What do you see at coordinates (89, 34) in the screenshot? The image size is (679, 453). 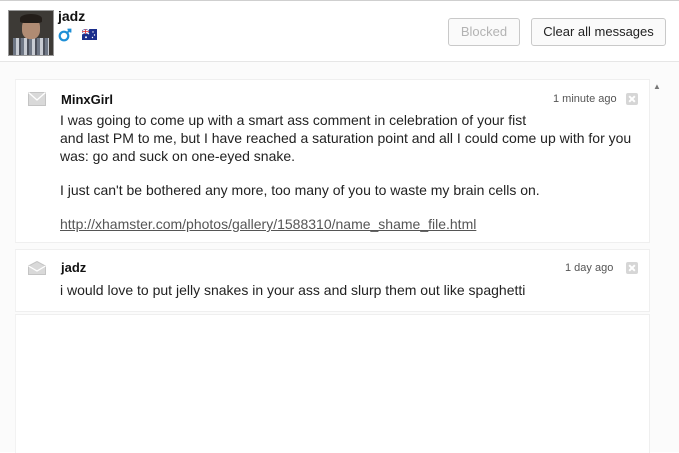 I see `australia-flag-icon` at bounding box center [89, 34].